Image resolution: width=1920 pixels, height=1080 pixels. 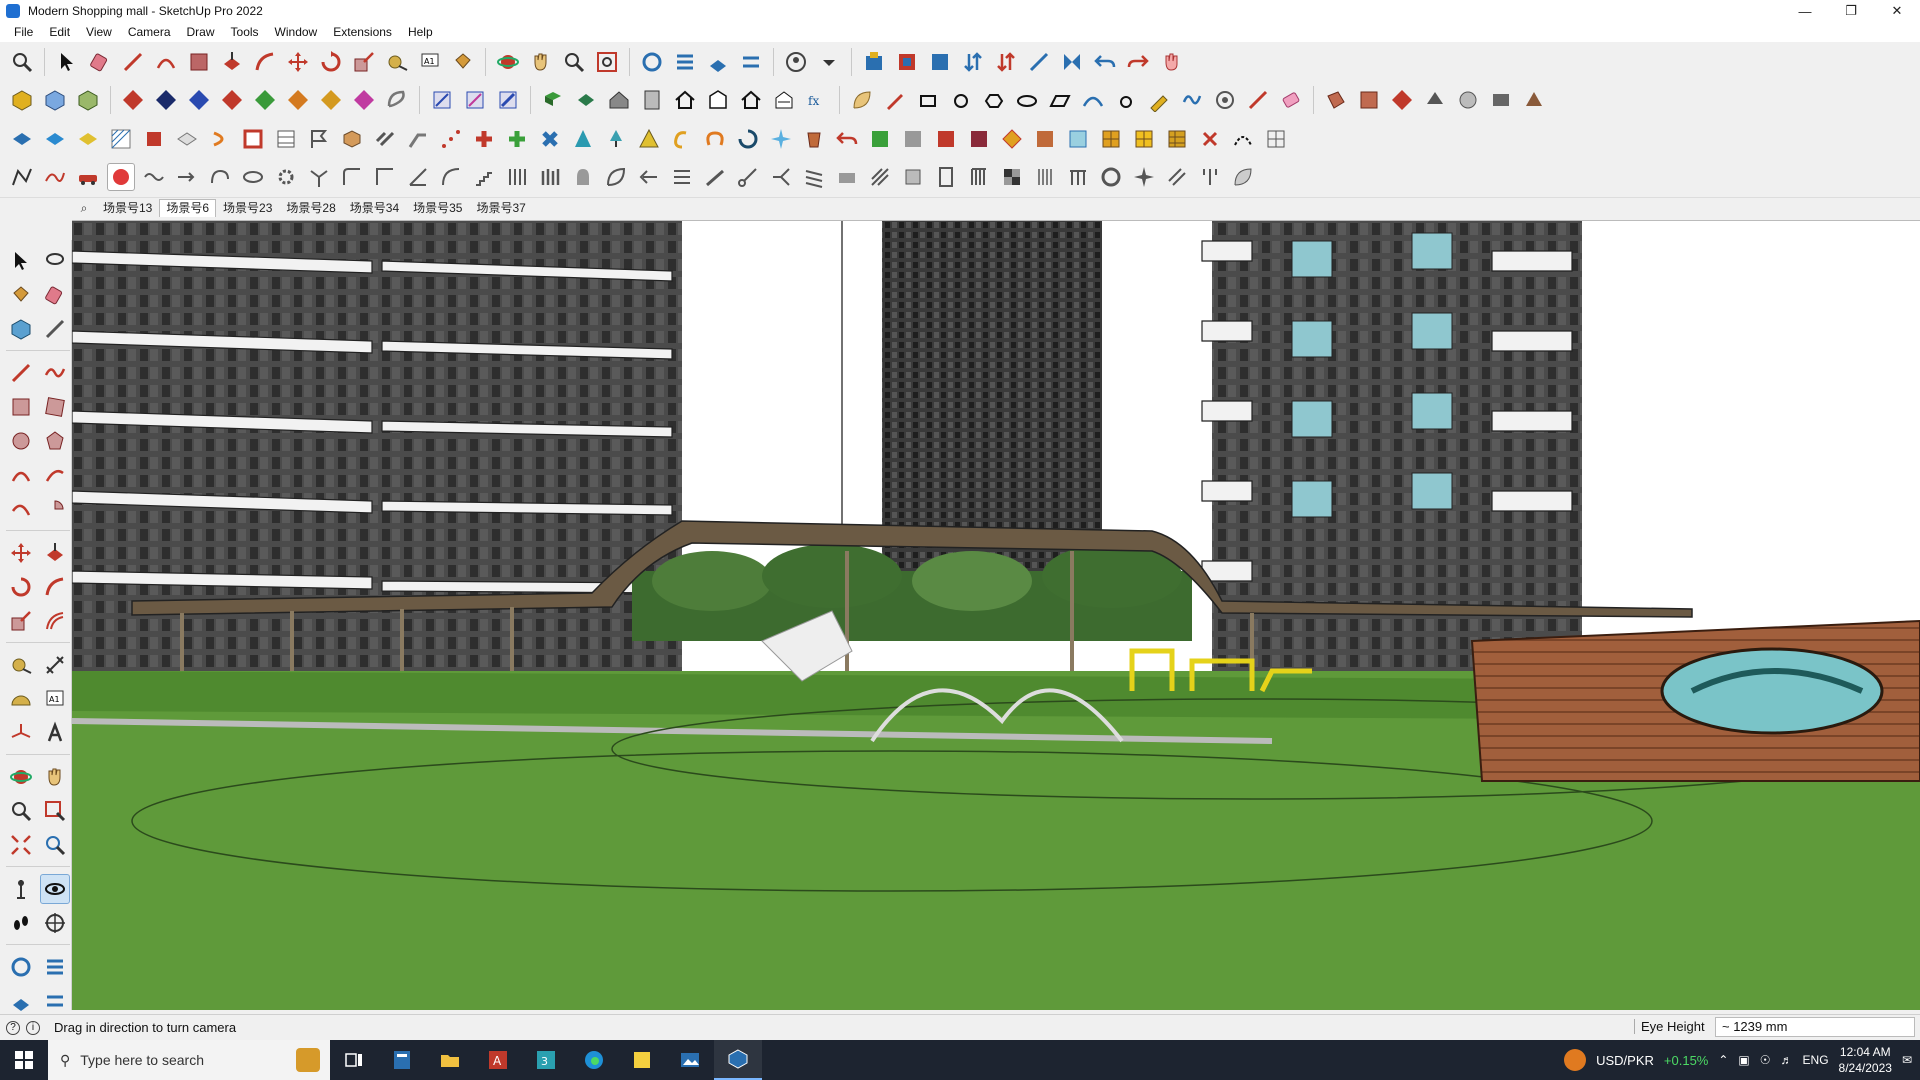 I want to click on sort-up-down-icon, so click(x=973, y=62).